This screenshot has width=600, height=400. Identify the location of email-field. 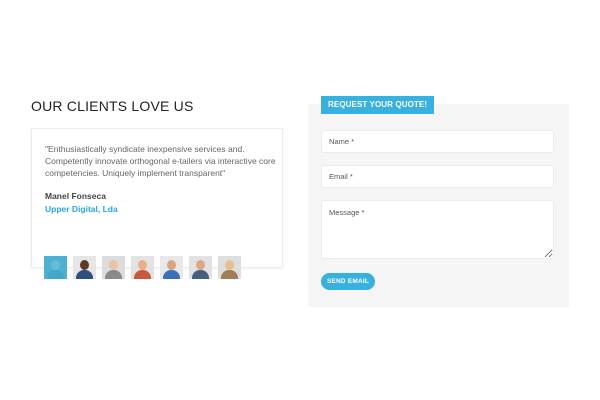
(437, 176).